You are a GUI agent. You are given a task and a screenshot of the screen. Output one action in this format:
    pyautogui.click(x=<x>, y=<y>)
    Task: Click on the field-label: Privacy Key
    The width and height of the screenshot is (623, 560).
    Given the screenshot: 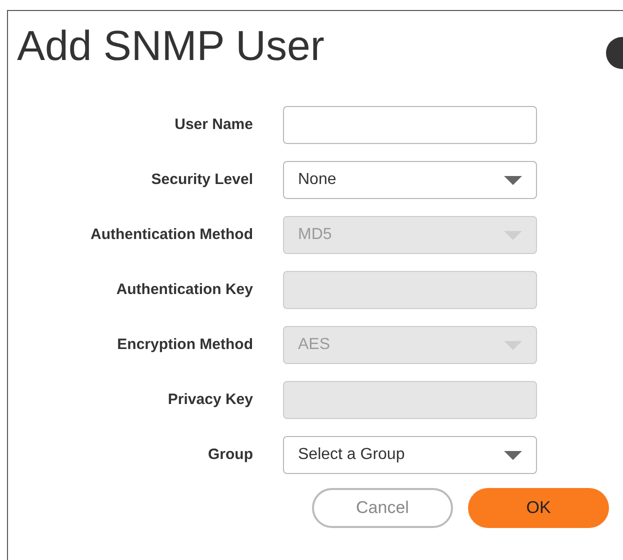 What is the action you would take?
    pyautogui.click(x=209, y=400)
    